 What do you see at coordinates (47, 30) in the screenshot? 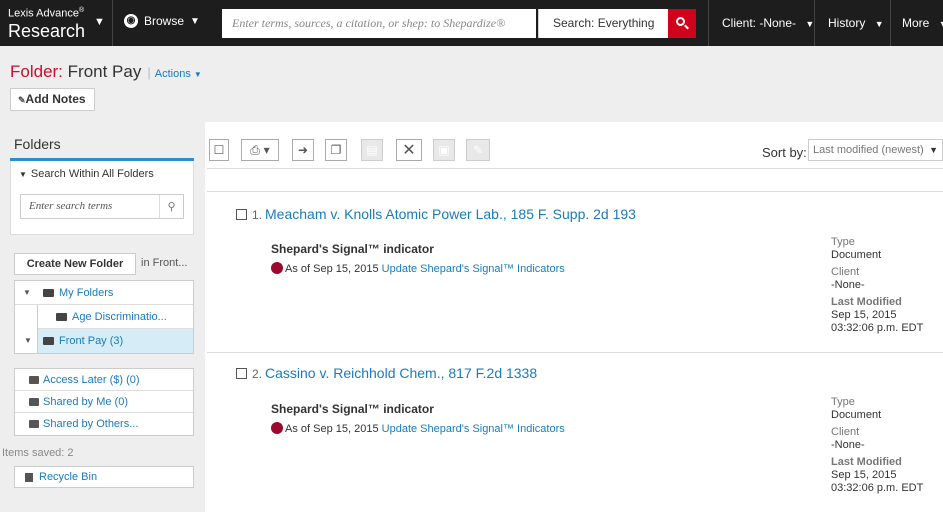
I see `brand-big-text: Research` at bounding box center [47, 30].